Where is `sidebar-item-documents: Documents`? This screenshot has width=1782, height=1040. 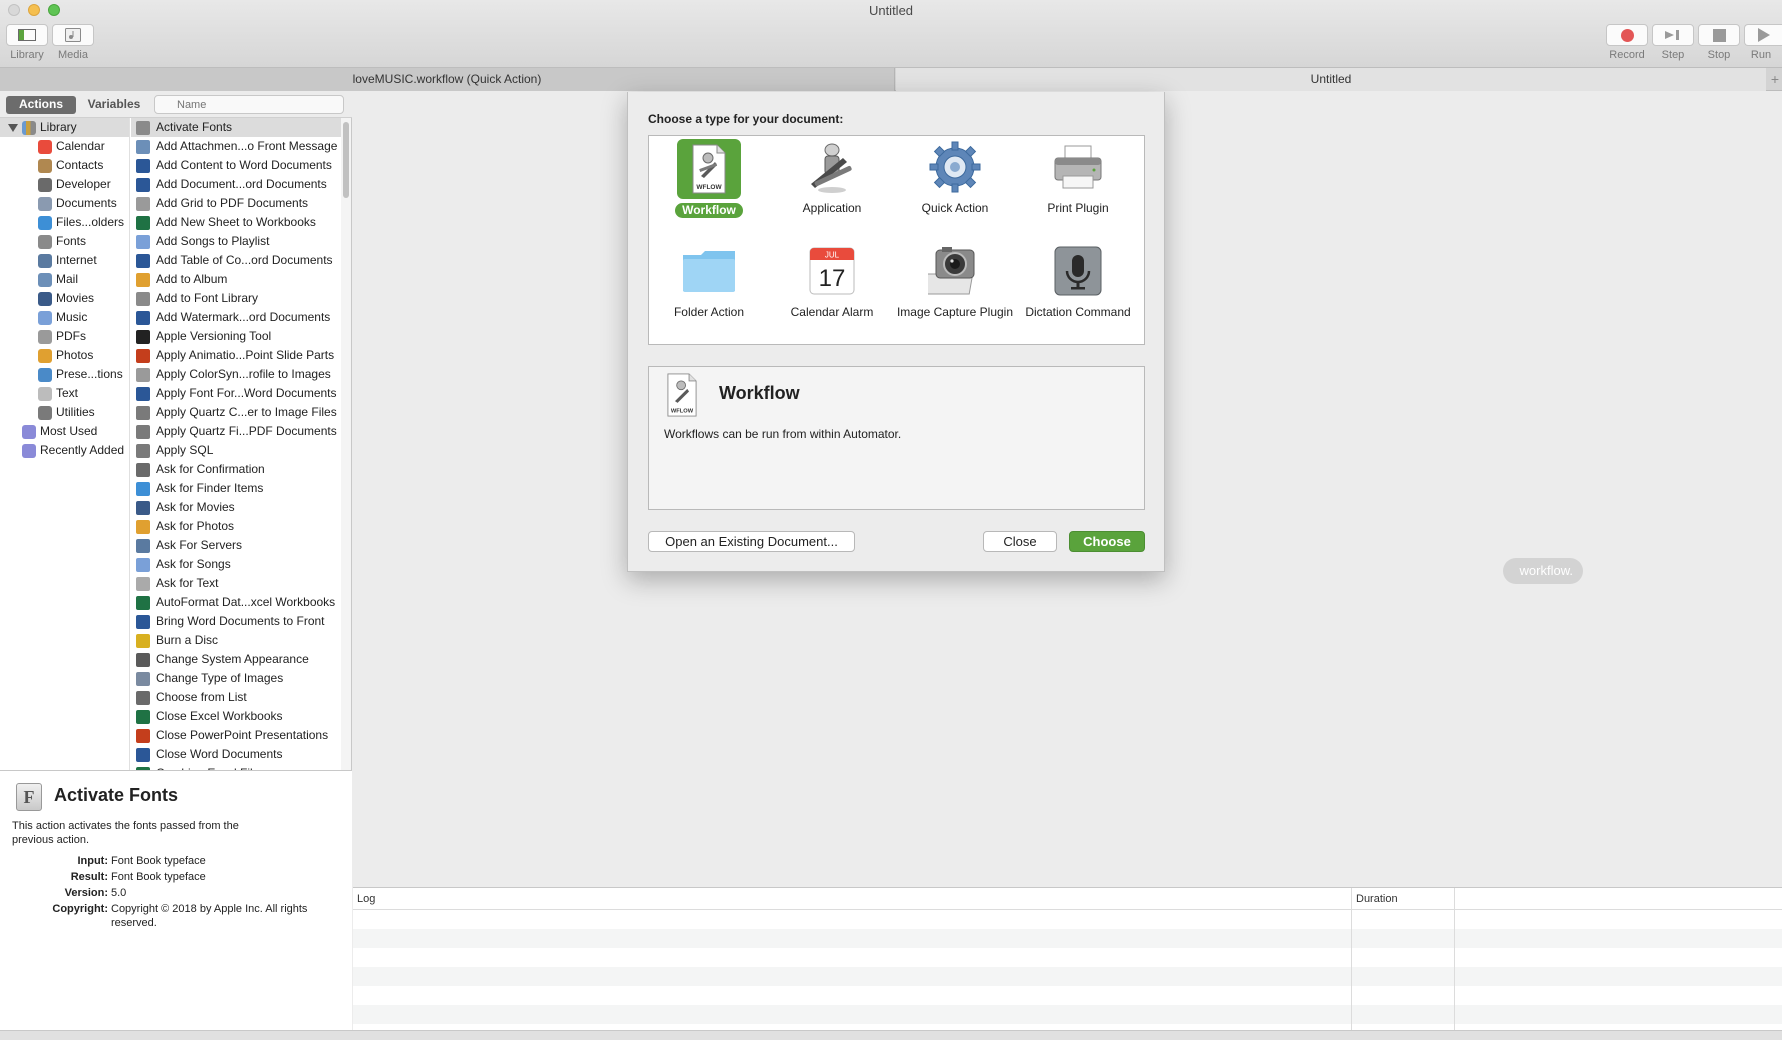
sidebar-item-documents: Documents is located at coordinates (77, 203).